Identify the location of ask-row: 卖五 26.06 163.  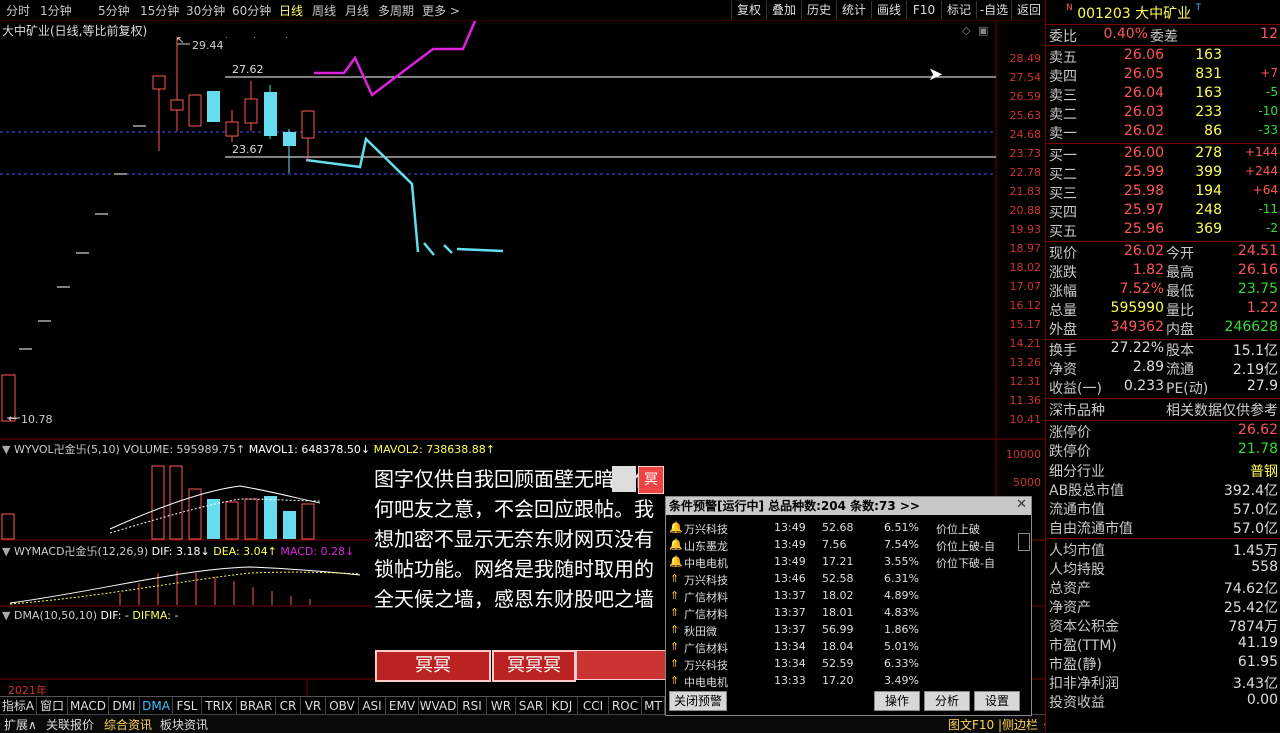
(1163, 56).